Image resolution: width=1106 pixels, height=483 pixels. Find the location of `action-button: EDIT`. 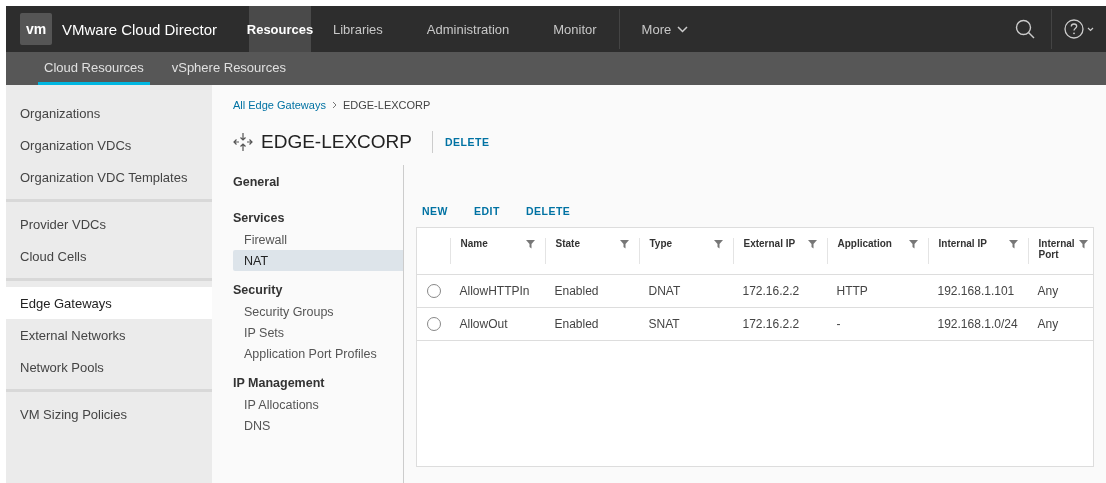

action-button: EDIT is located at coordinates (487, 211).